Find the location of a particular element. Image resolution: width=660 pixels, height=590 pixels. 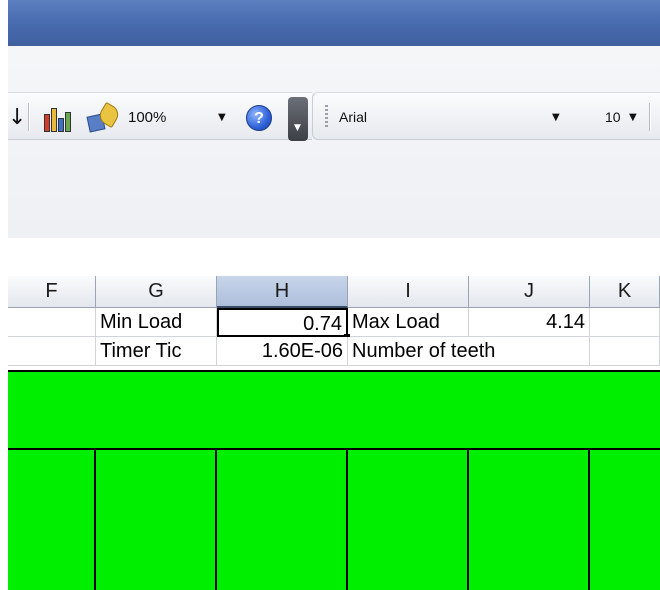

column-header-h: H is located at coordinates (282, 292).